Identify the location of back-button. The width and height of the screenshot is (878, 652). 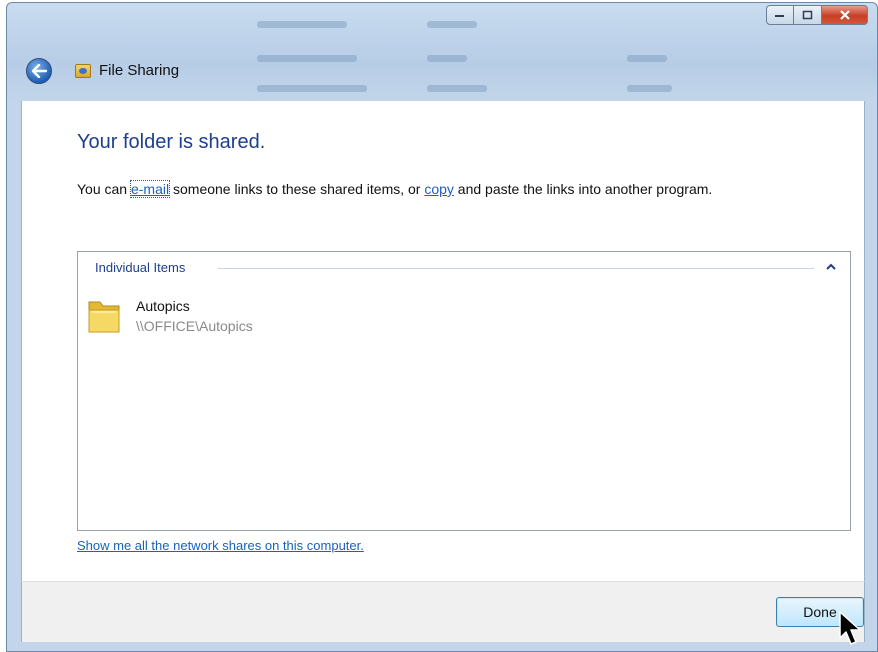
(39, 71).